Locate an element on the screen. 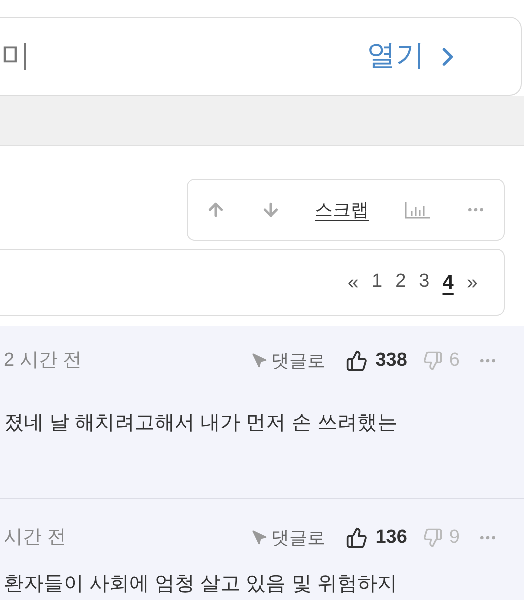 This screenshot has height=600, width=524. page-link: 1 is located at coordinates (377, 282).